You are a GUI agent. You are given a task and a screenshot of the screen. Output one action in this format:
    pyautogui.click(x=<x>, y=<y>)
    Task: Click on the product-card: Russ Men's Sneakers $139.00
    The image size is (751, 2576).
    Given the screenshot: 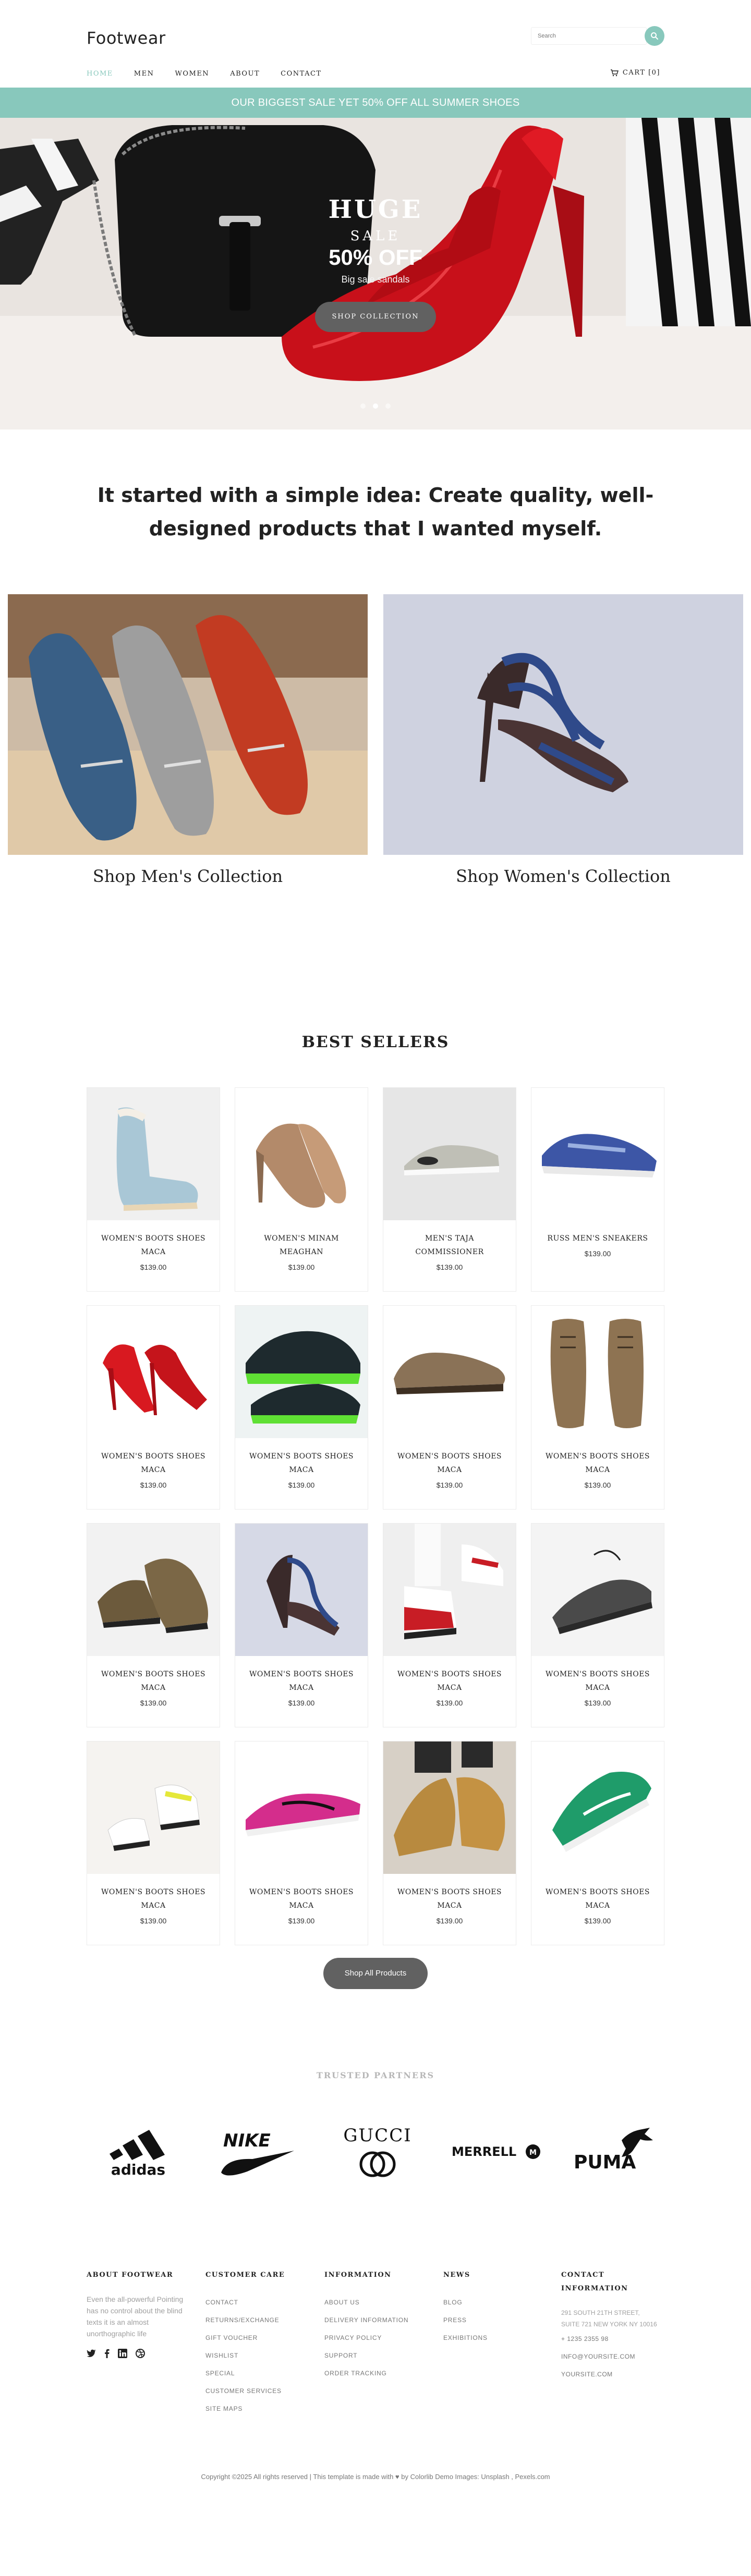 What is the action you would take?
    pyautogui.click(x=598, y=1189)
    